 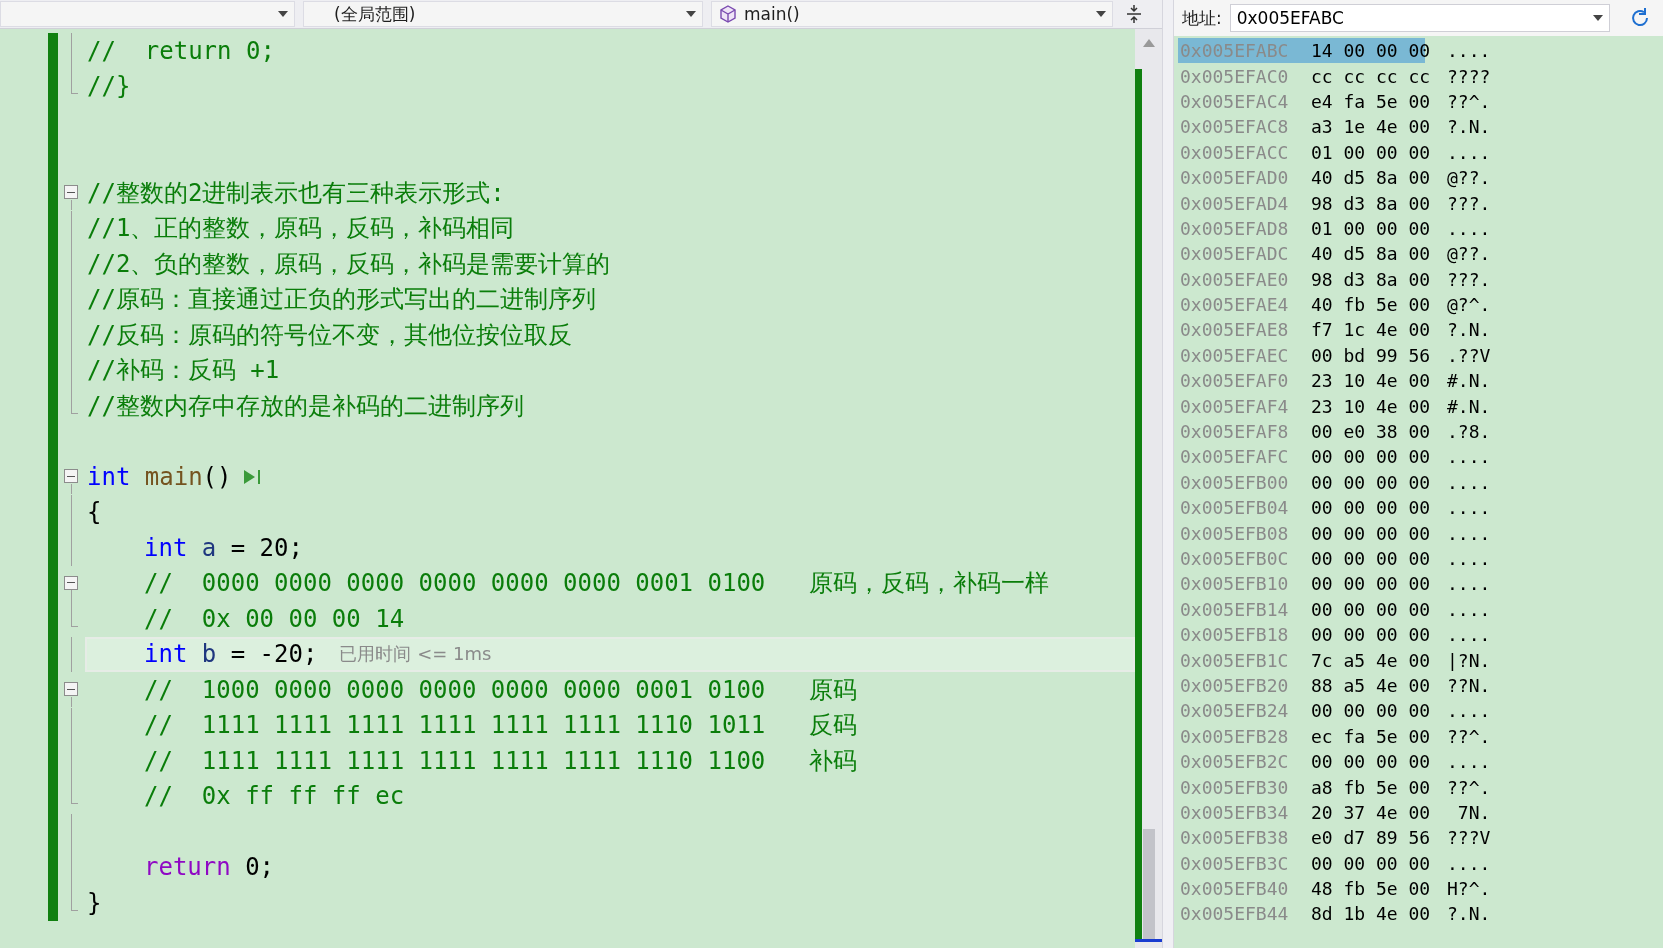 What do you see at coordinates (1234, 254) in the screenshot?
I see `memory-address: 0x005EFADC` at bounding box center [1234, 254].